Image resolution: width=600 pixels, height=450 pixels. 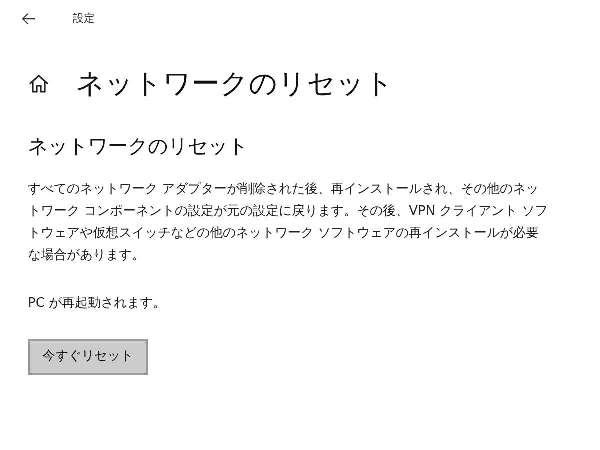 What do you see at coordinates (235, 84) in the screenshot?
I see `page-title: ネットワークのリセット` at bounding box center [235, 84].